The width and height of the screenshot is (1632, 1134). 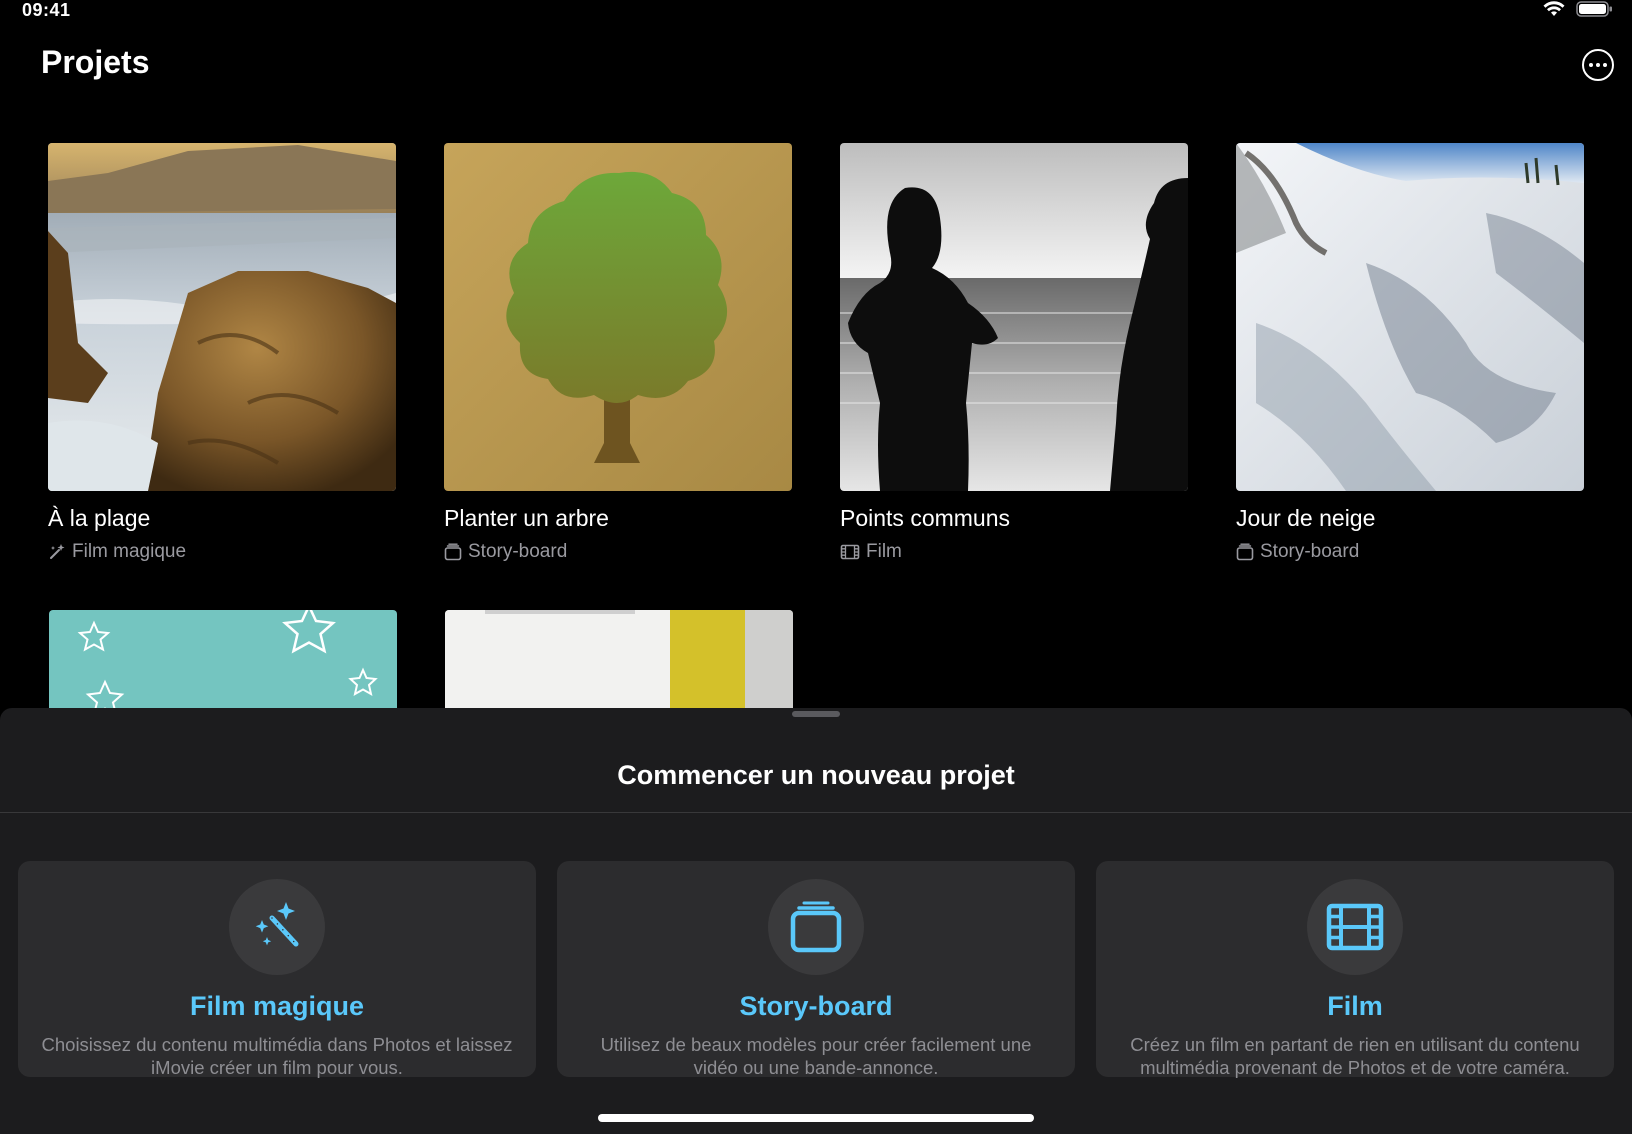 I want to click on option-title: Film, so click(x=1355, y=1006).